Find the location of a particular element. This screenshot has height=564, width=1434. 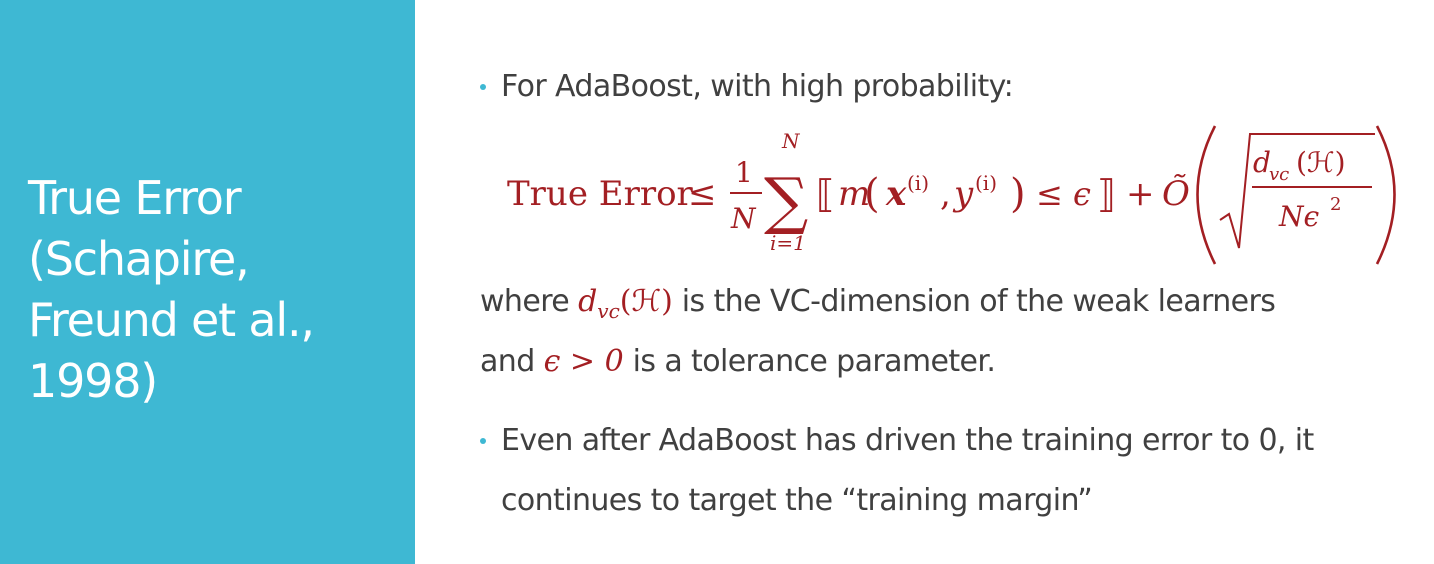

formula-right-paren is located at coordinates (1385, 195).